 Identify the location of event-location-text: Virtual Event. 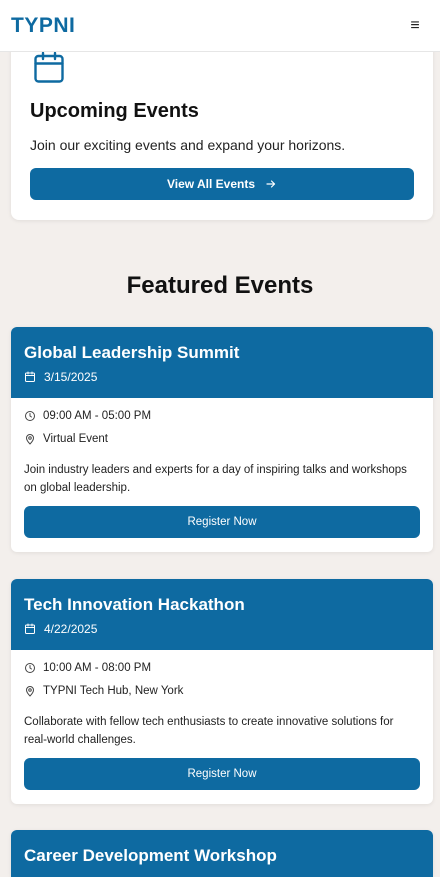
(75, 439).